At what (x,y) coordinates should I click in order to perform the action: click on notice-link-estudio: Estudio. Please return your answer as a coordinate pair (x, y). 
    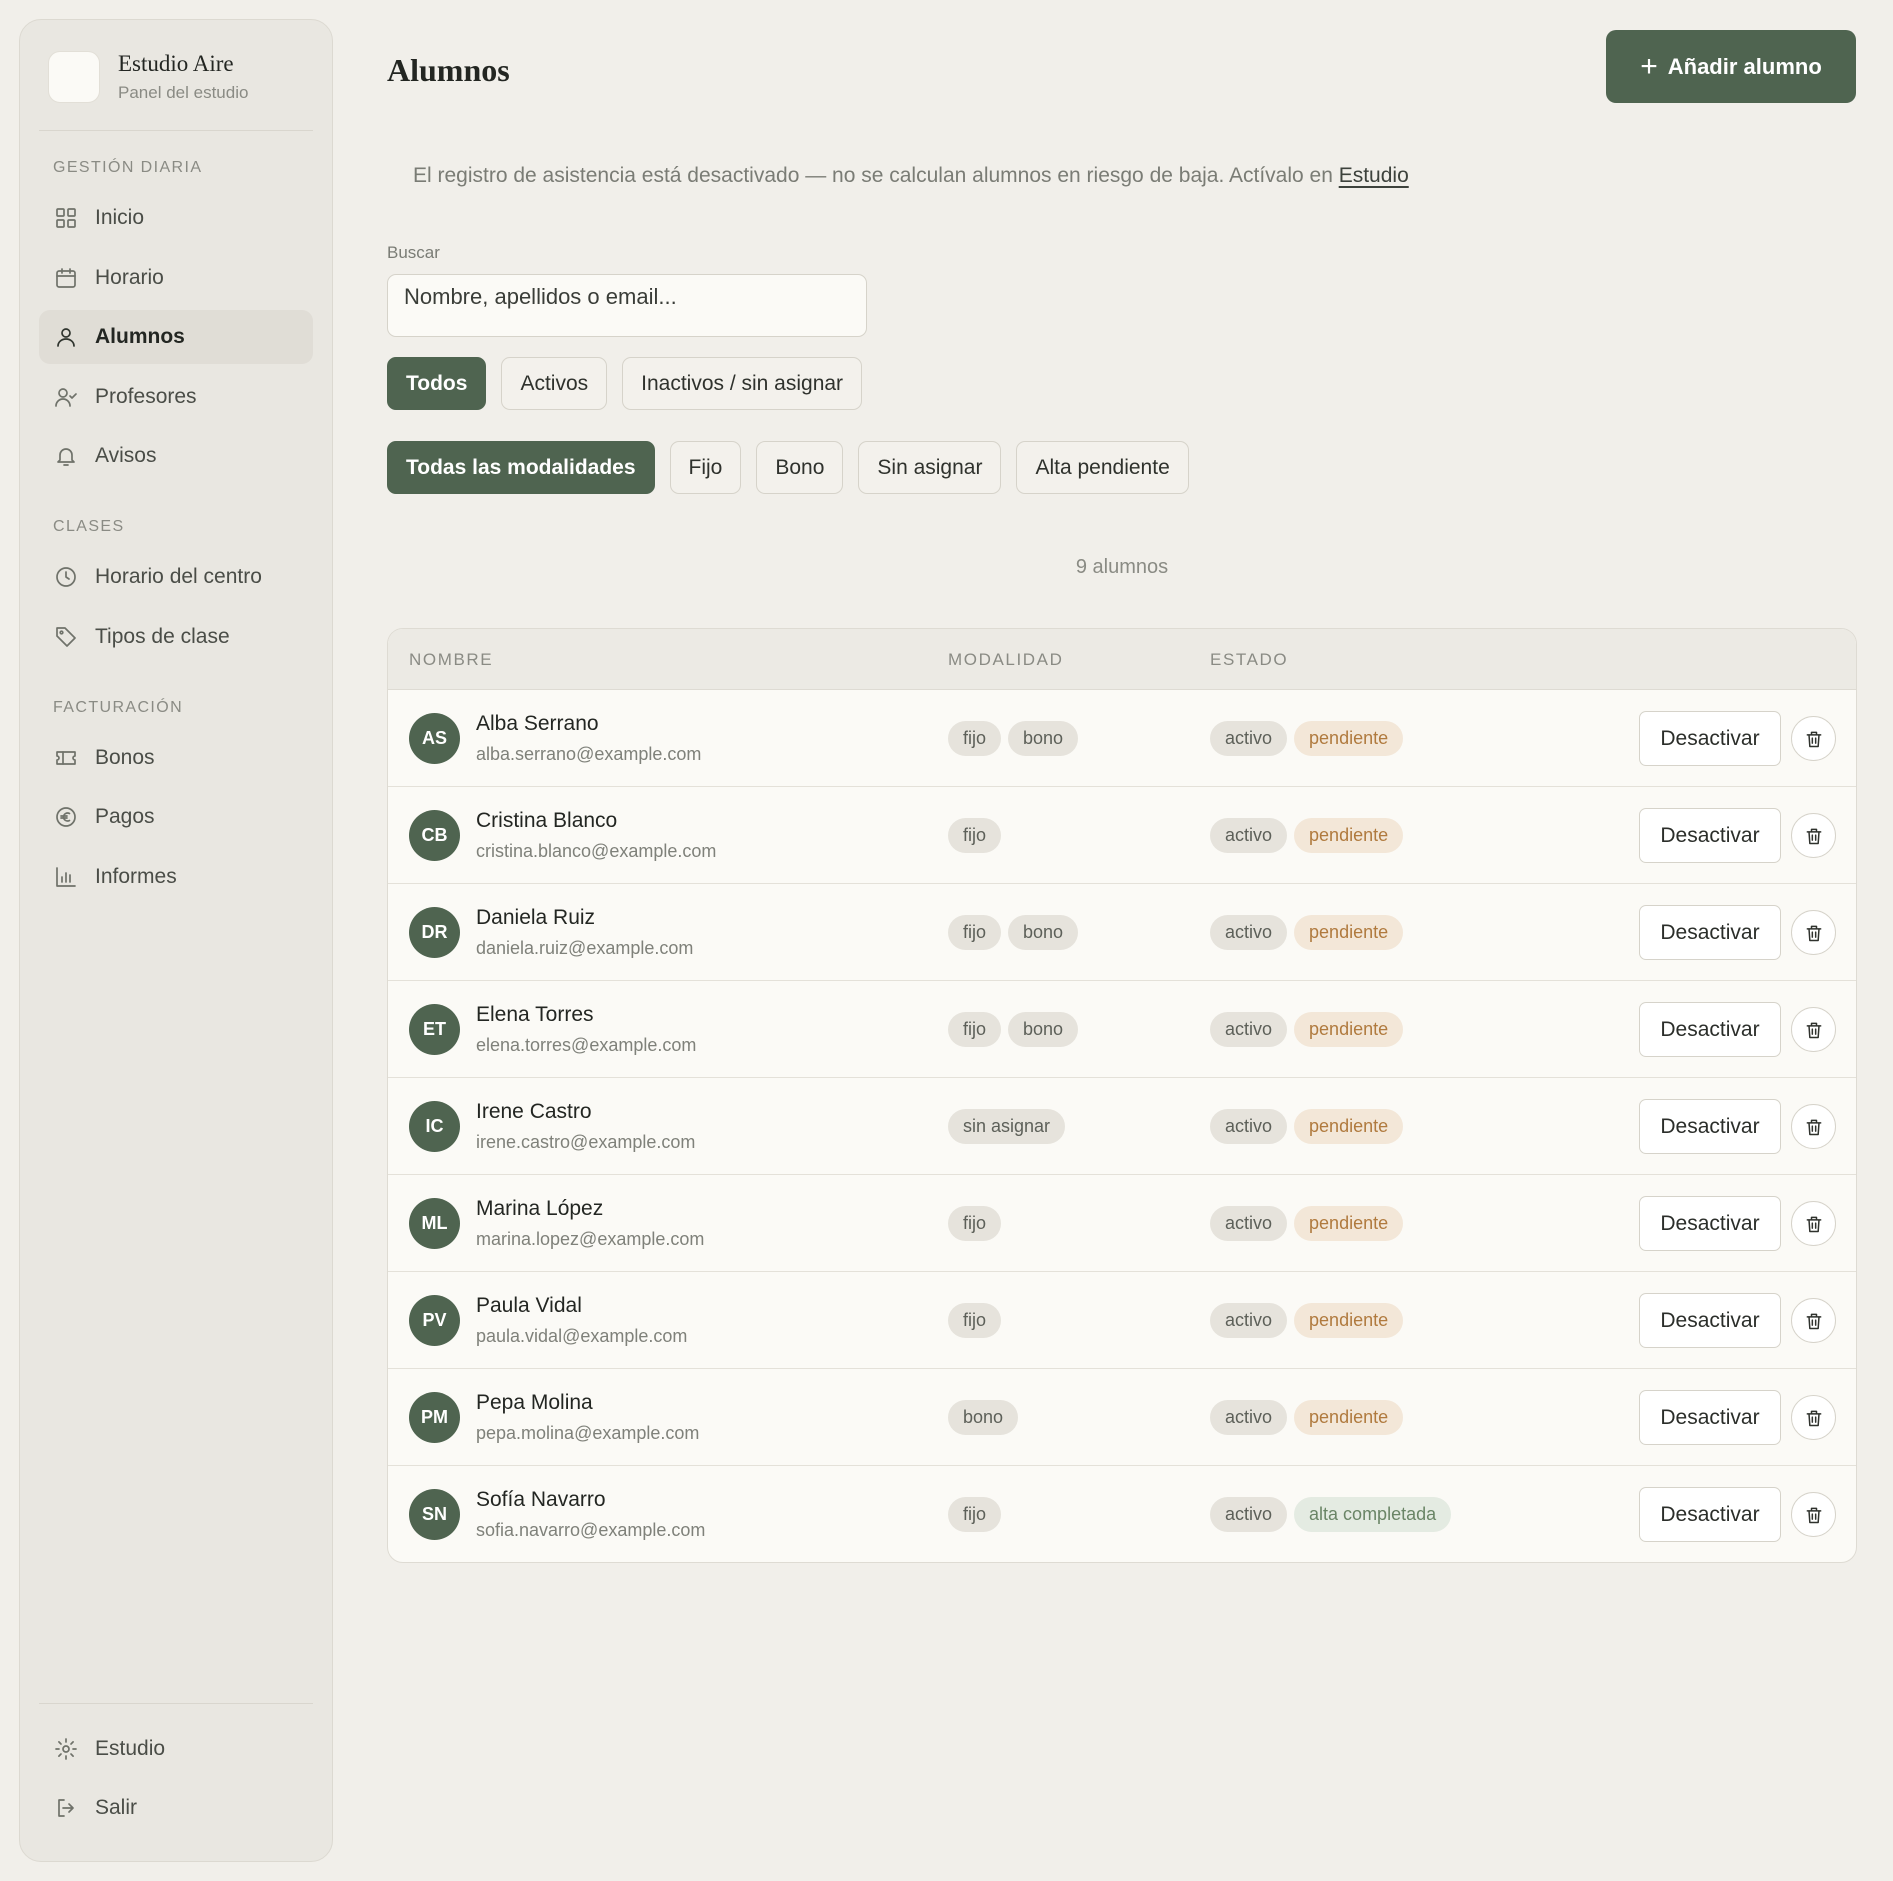
    Looking at the image, I should click on (1374, 175).